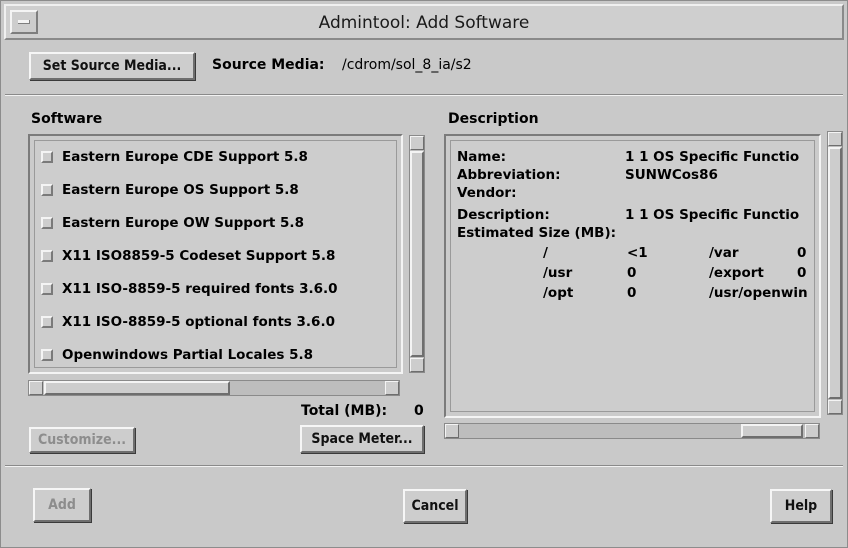 This screenshot has width=848, height=548. I want to click on bottom-divider, so click(424, 466).